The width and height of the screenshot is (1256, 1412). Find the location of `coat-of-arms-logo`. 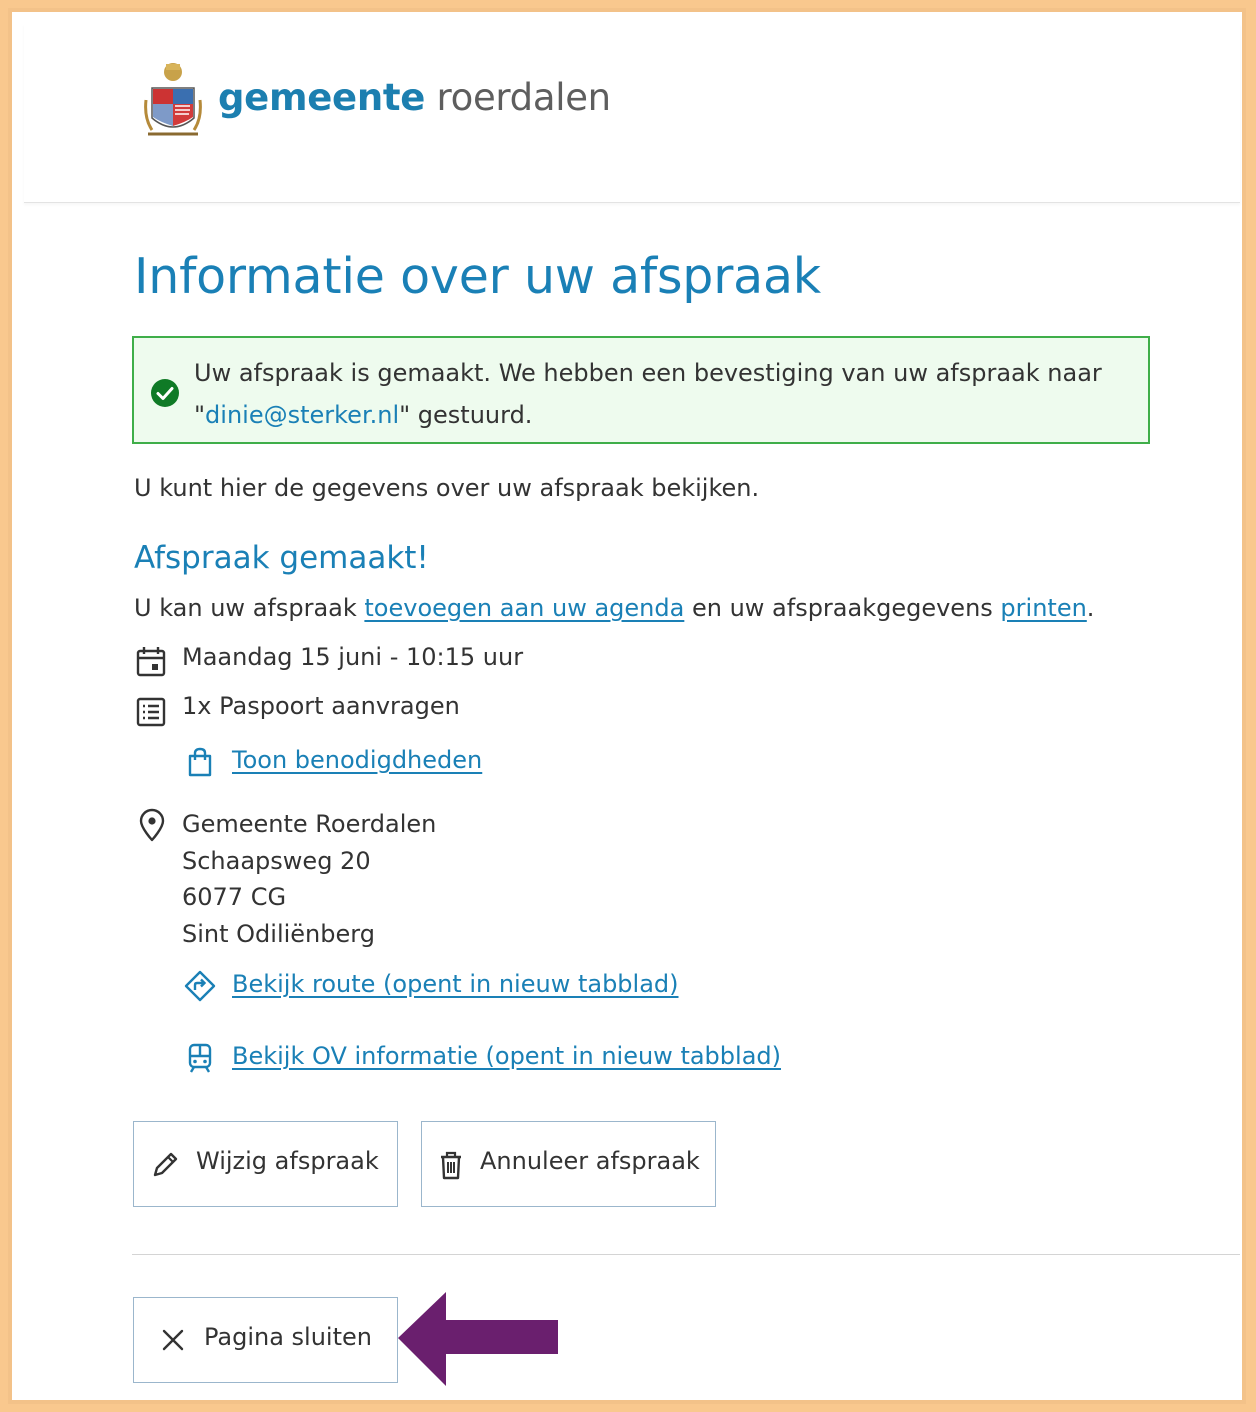

coat-of-arms-logo is located at coordinates (173, 100).